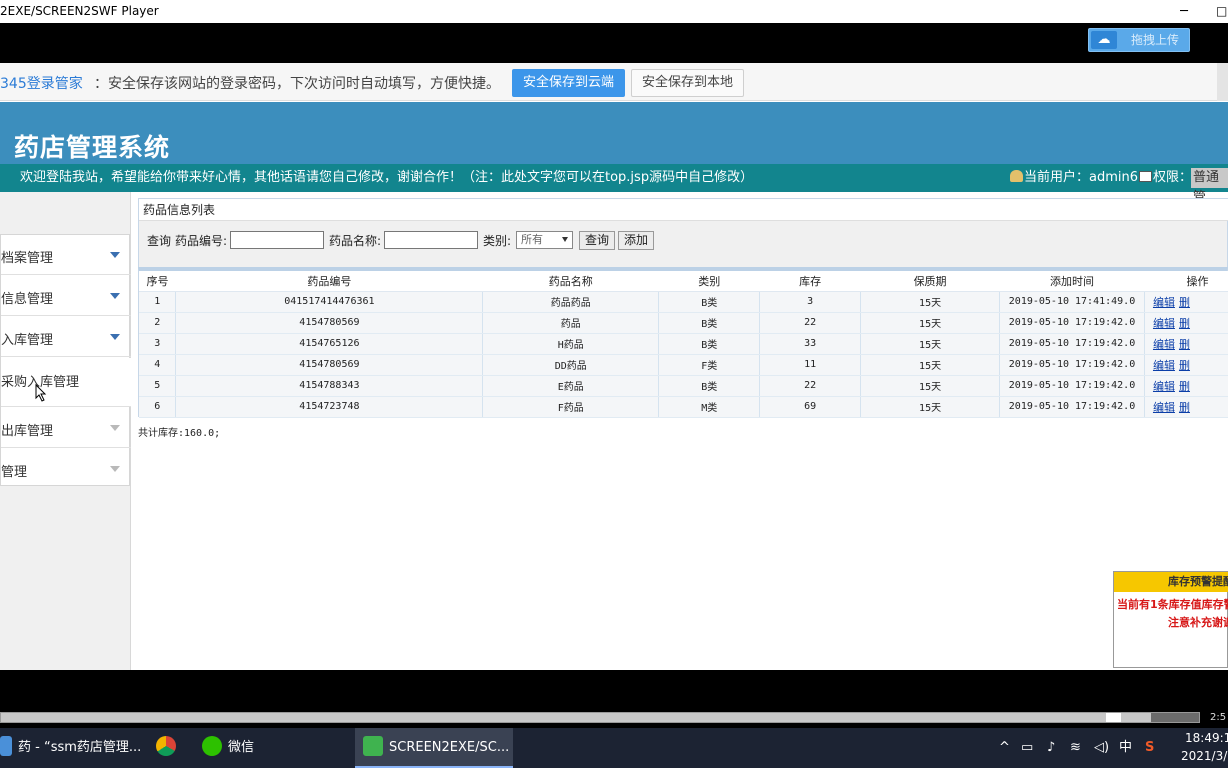 This screenshot has height=768, width=1228. Describe the element at coordinates (27, 431) in the screenshot. I see `sidebar-item-label: 出库管理` at that location.